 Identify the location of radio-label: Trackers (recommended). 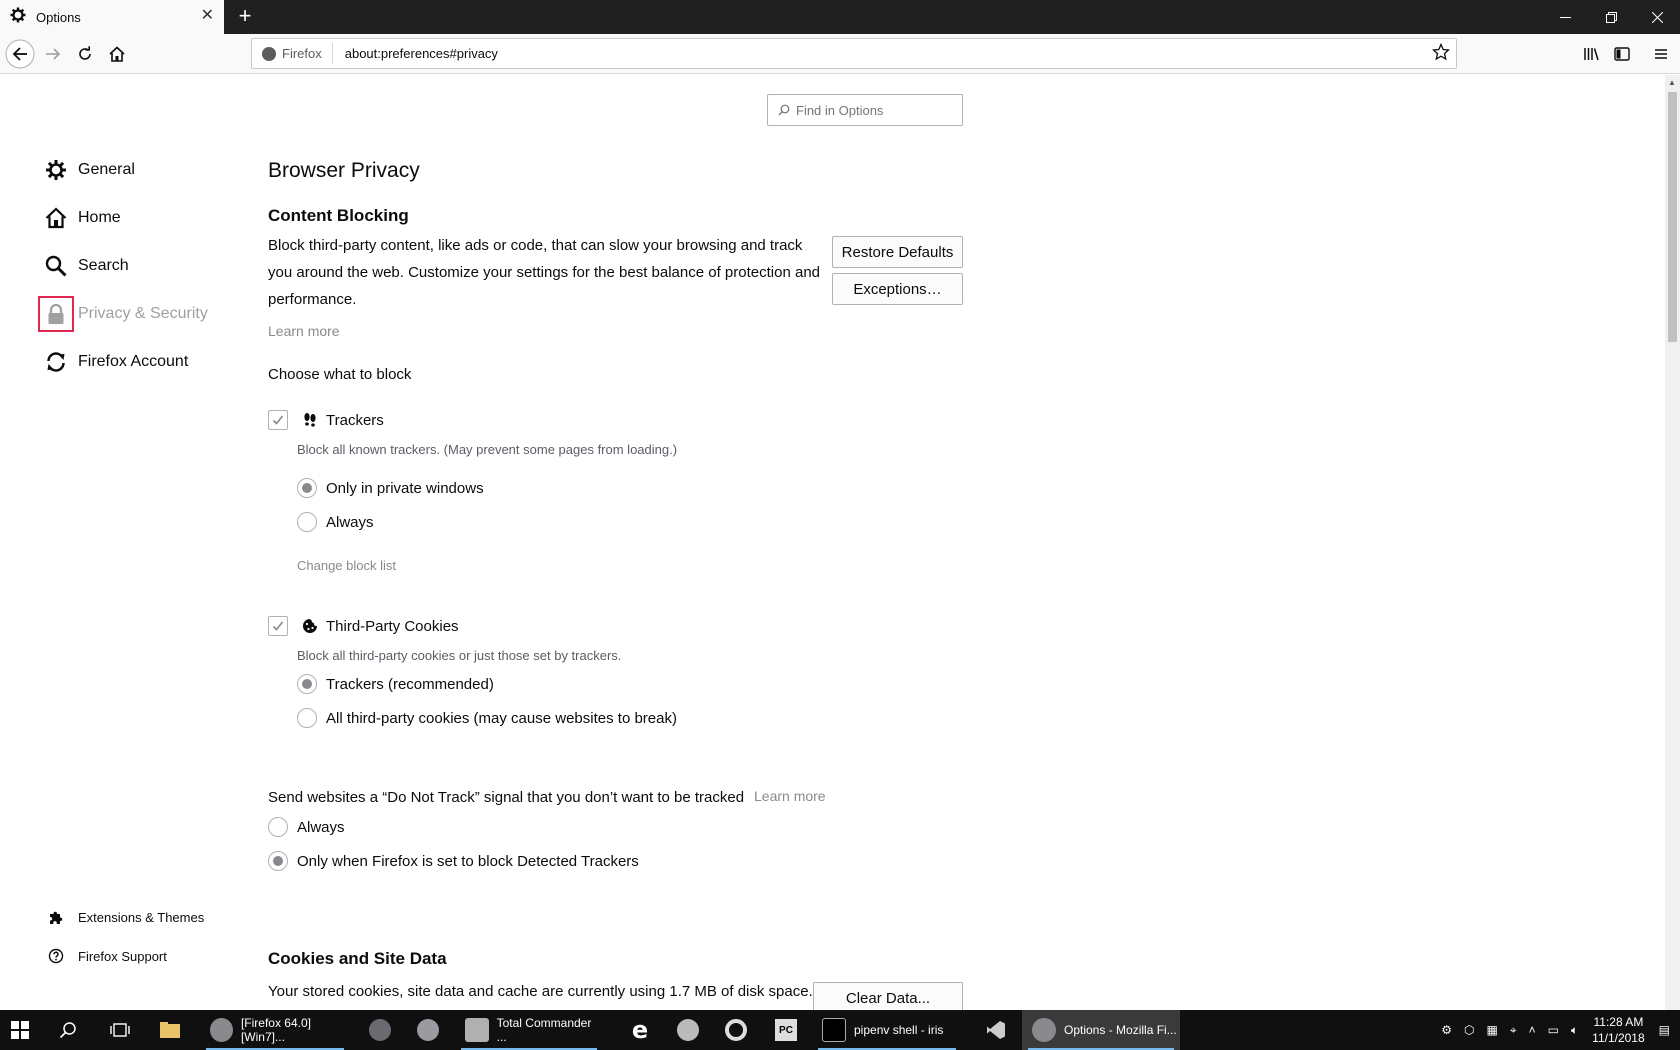
(410, 684).